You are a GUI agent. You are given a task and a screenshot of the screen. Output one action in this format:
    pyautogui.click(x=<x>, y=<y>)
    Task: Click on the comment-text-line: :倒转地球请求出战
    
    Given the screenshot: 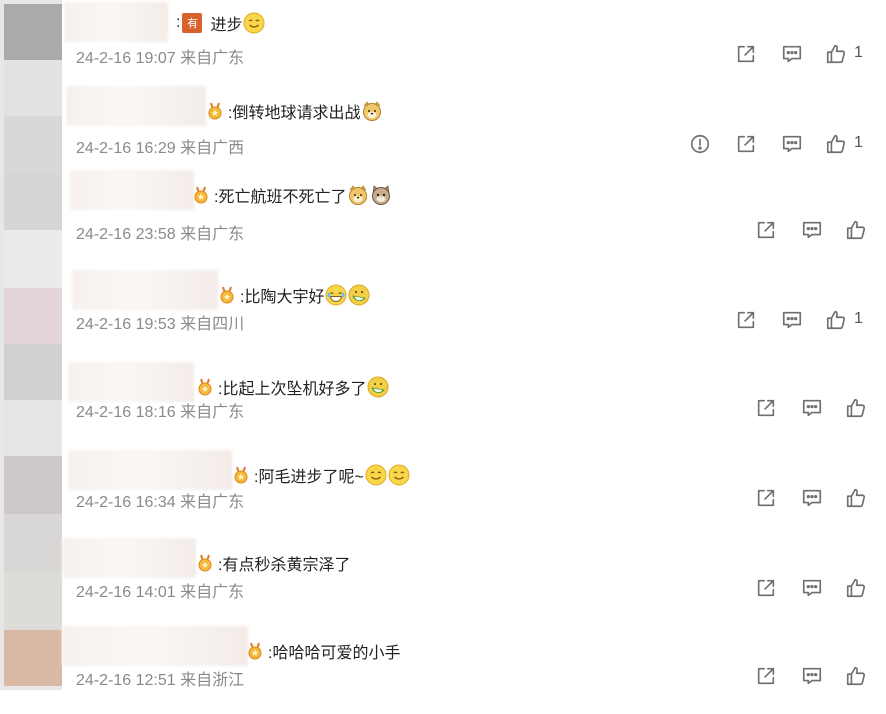 What is the action you would take?
    pyautogui.click(x=294, y=111)
    